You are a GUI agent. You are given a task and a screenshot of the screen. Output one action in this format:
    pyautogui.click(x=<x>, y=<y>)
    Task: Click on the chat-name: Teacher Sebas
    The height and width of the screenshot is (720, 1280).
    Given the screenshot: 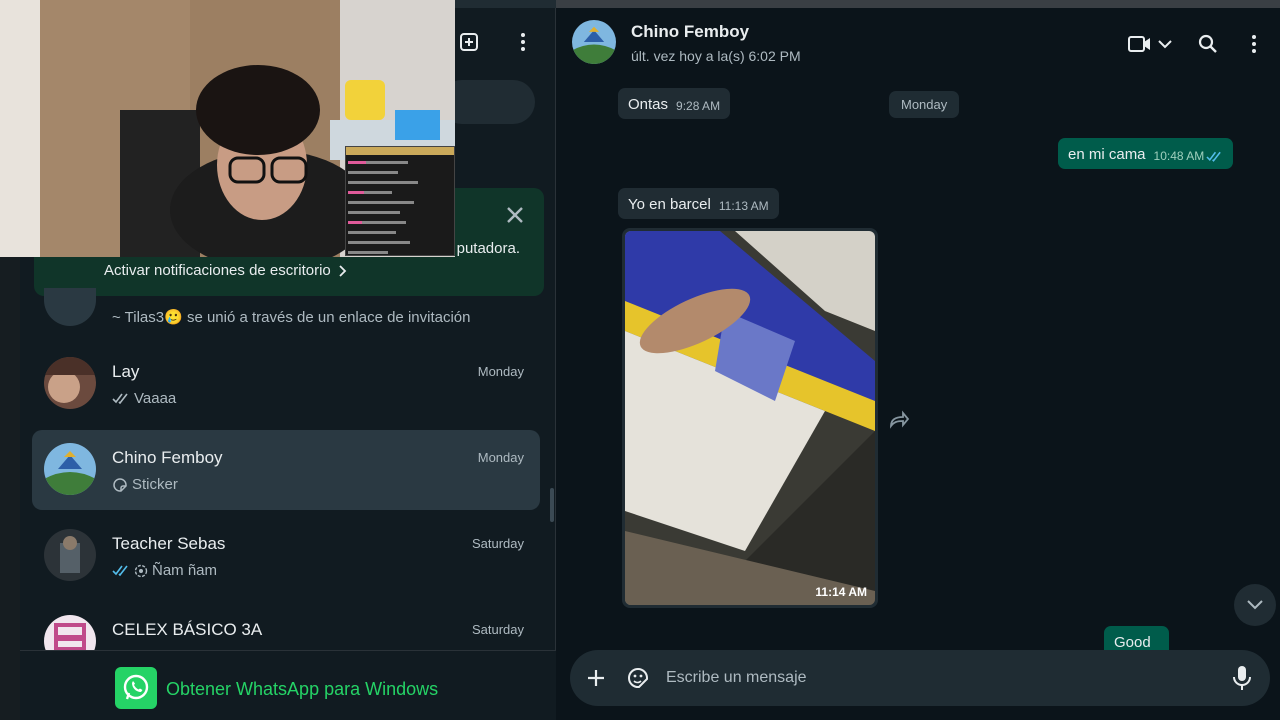 What is the action you would take?
    pyautogui.click(x=169, y=543)
    